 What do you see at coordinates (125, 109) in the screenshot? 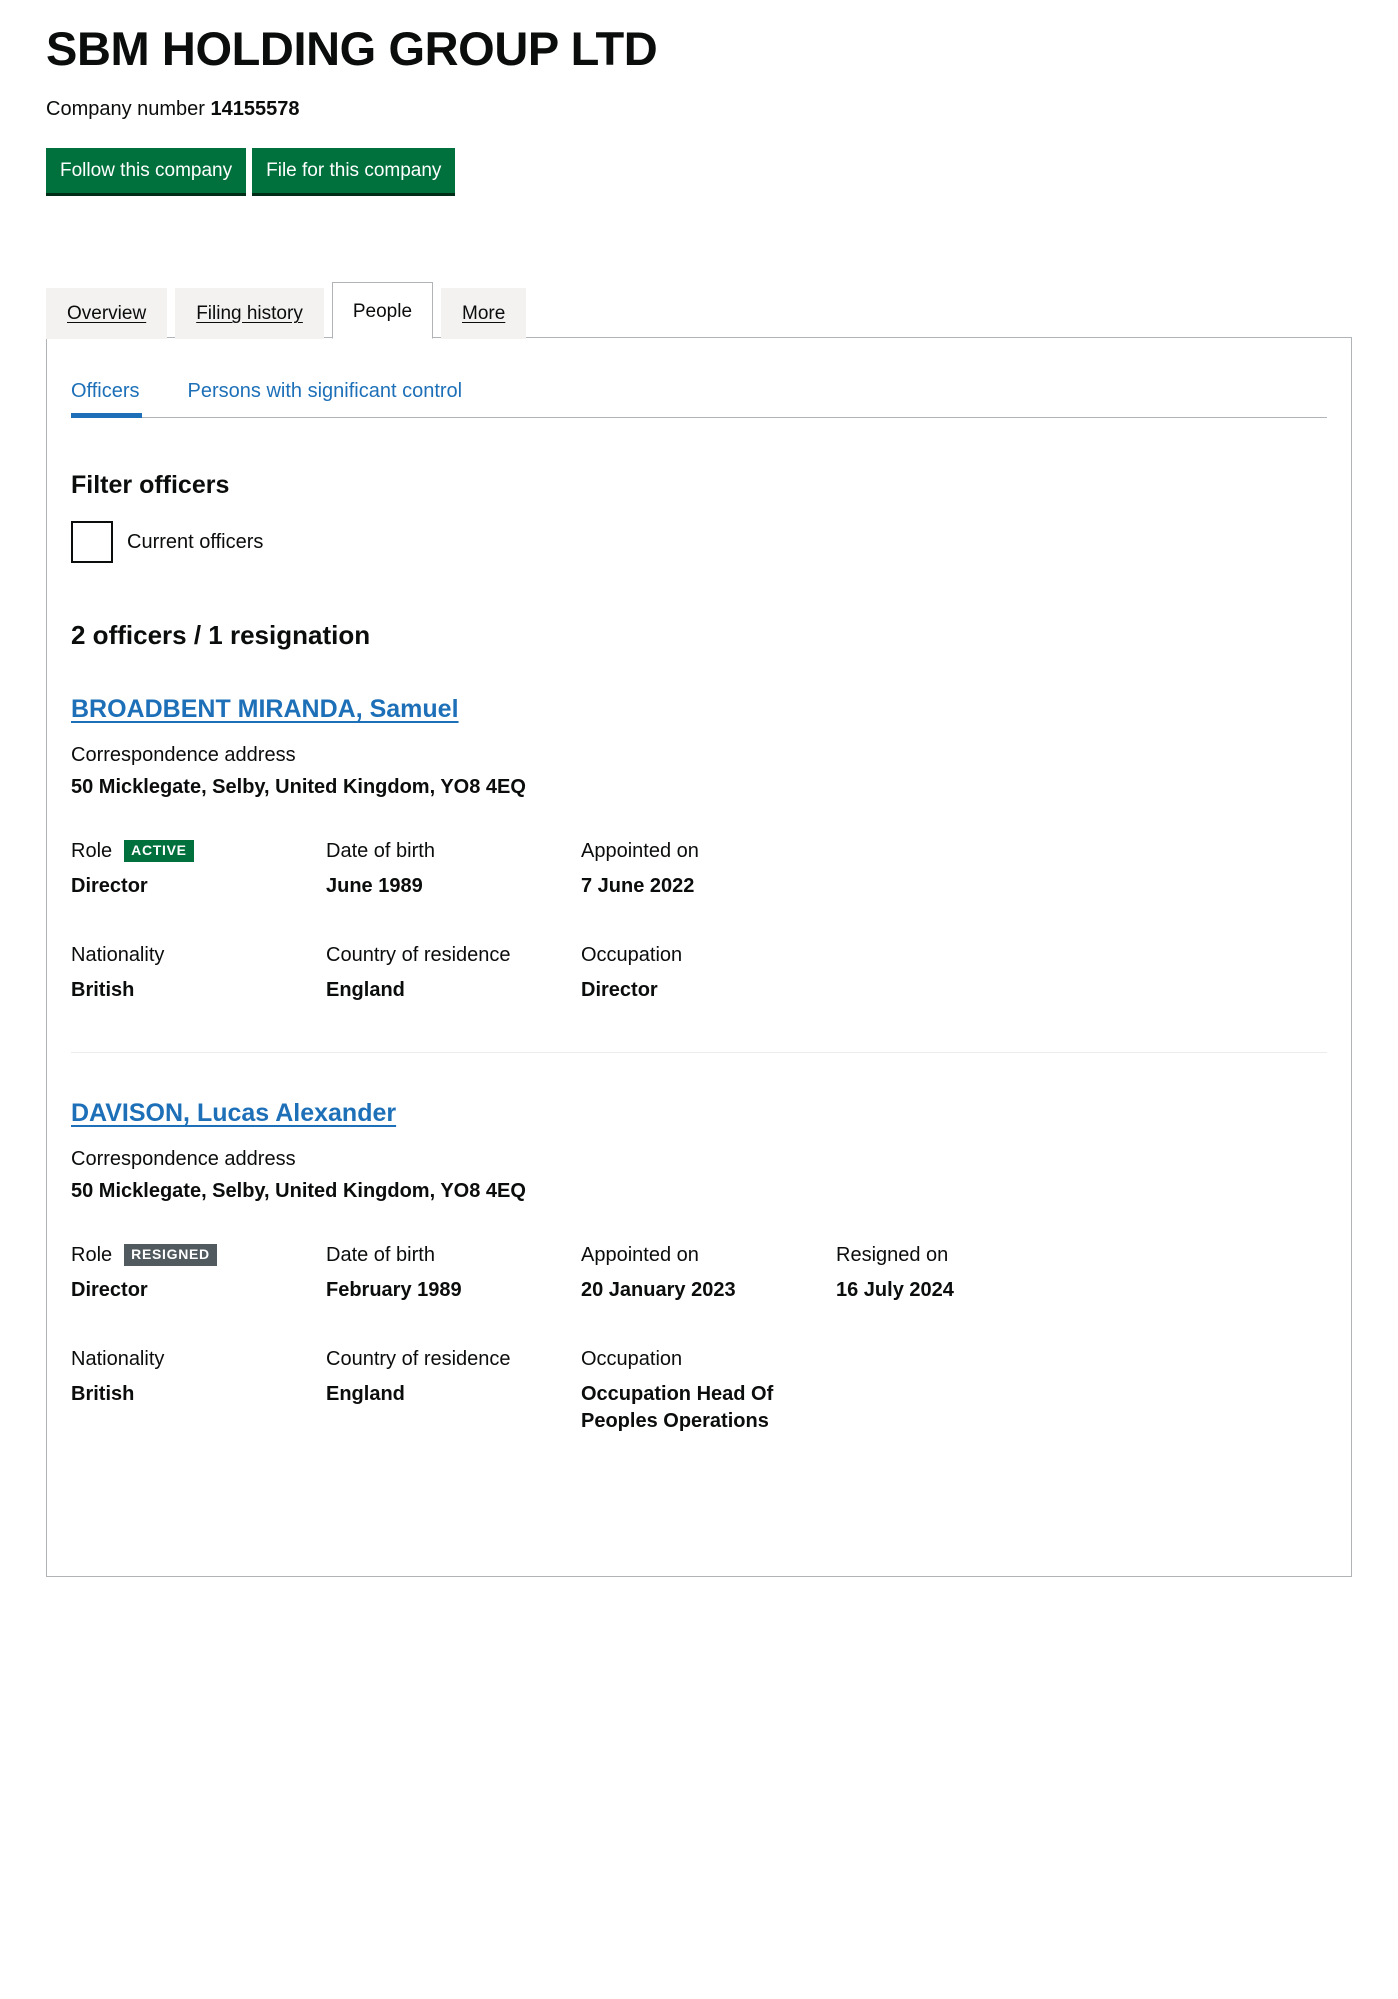
I see `company-number-label: Company number` at bounding box center [125, 109].